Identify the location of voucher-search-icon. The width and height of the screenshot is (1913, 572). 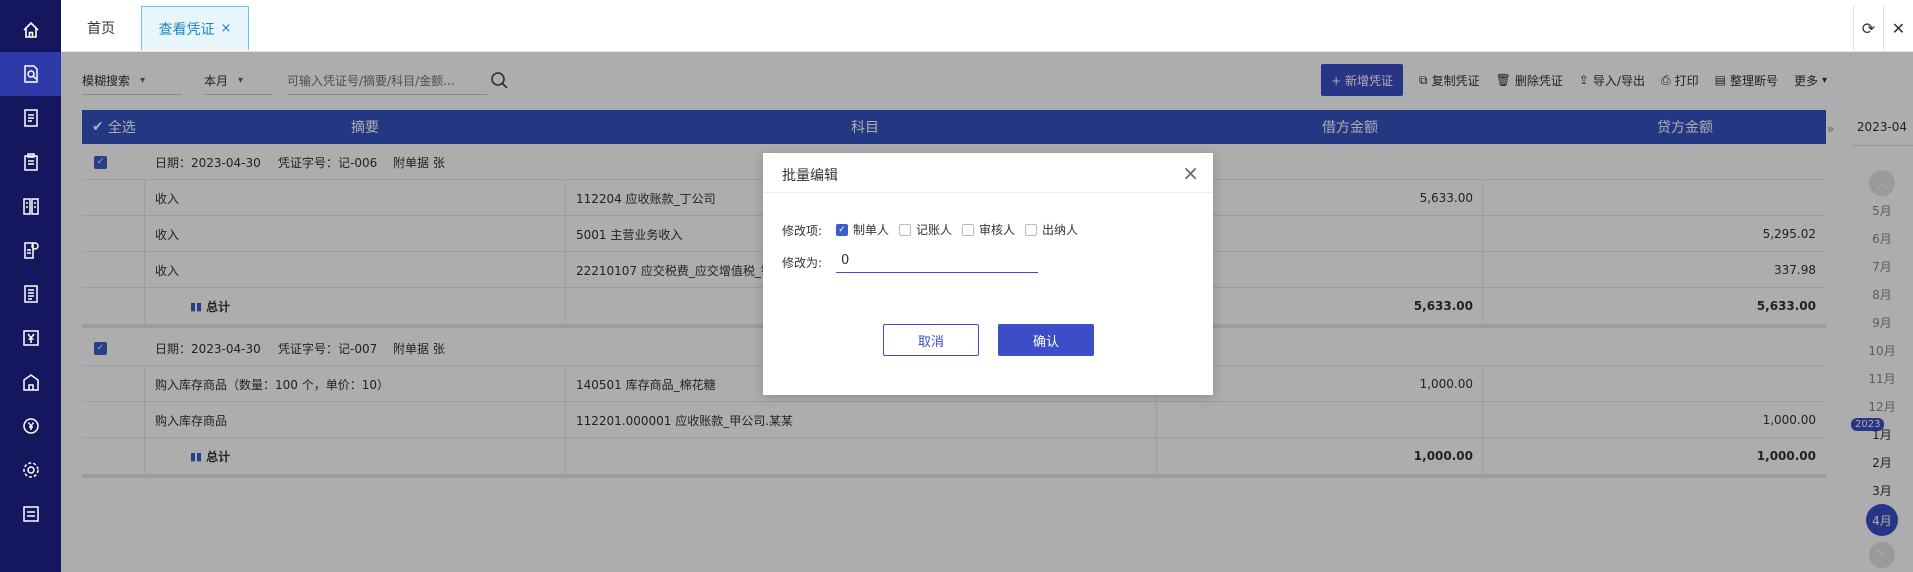
(30, 74).